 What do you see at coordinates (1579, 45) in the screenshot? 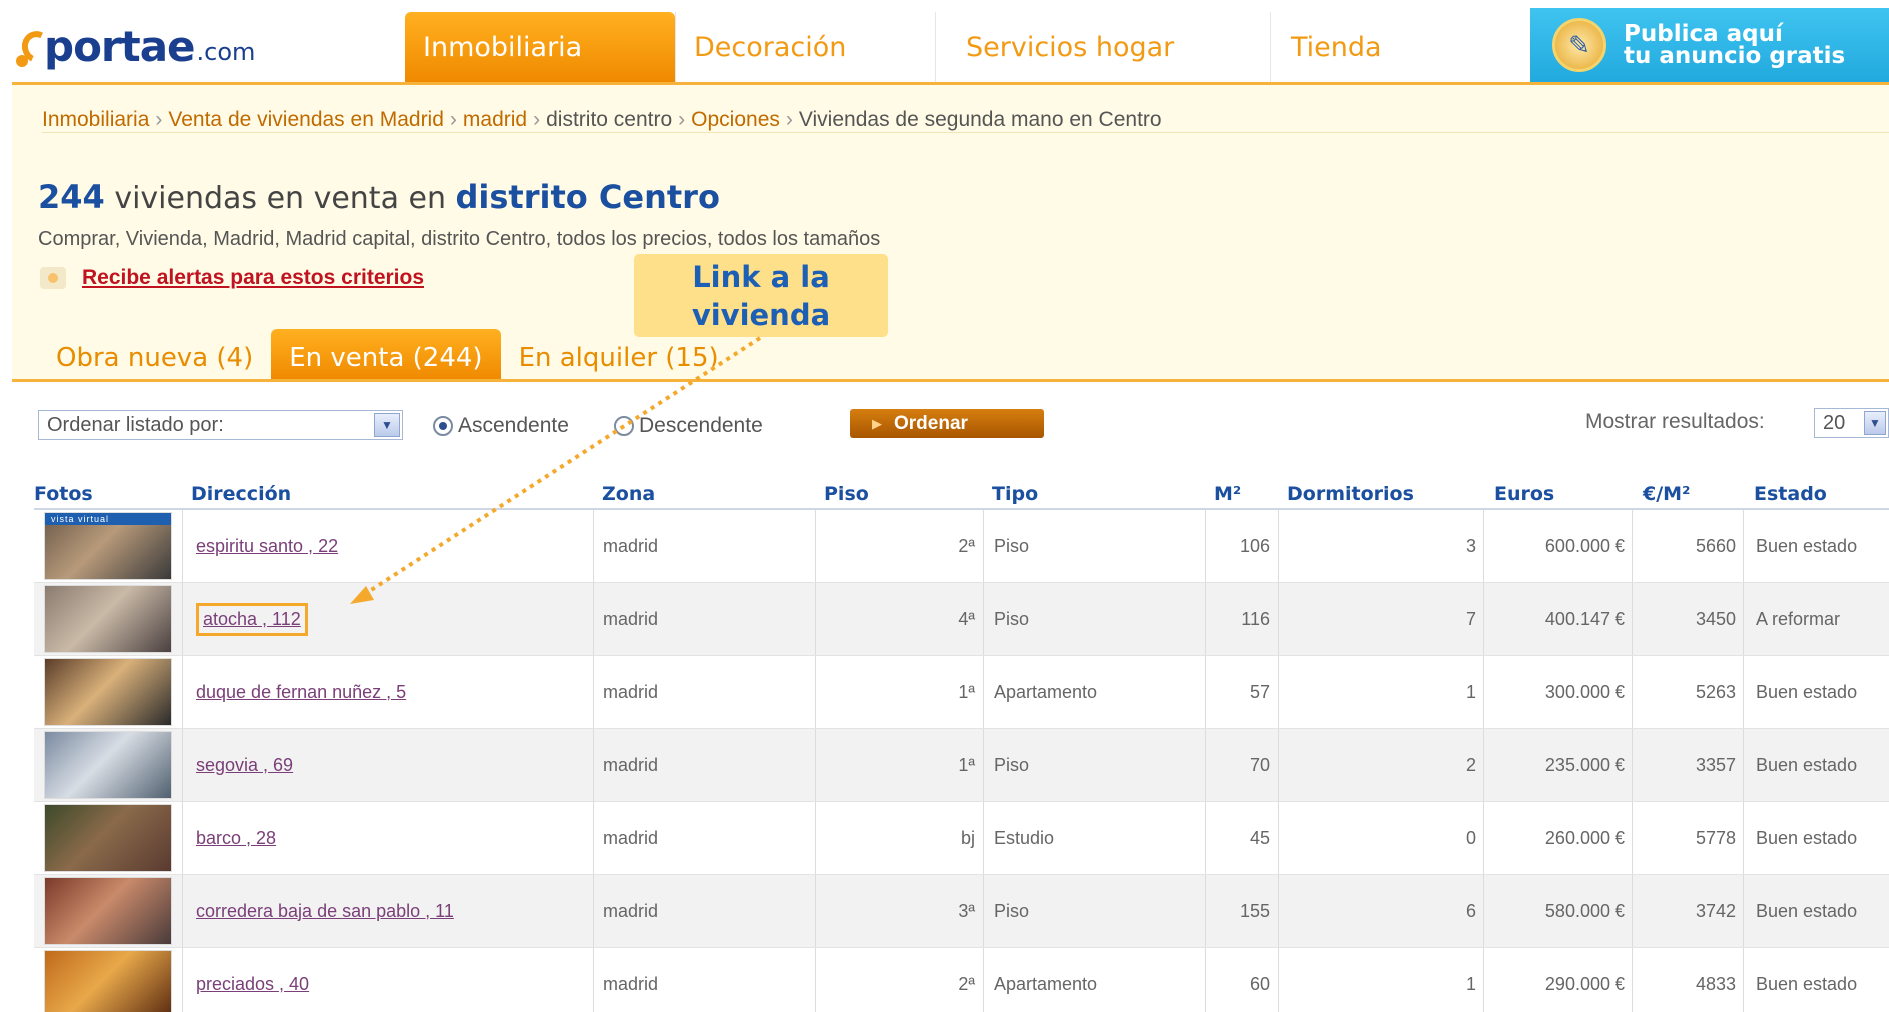
I see `document-icon: ✎` at bounding box center [1579, 45].